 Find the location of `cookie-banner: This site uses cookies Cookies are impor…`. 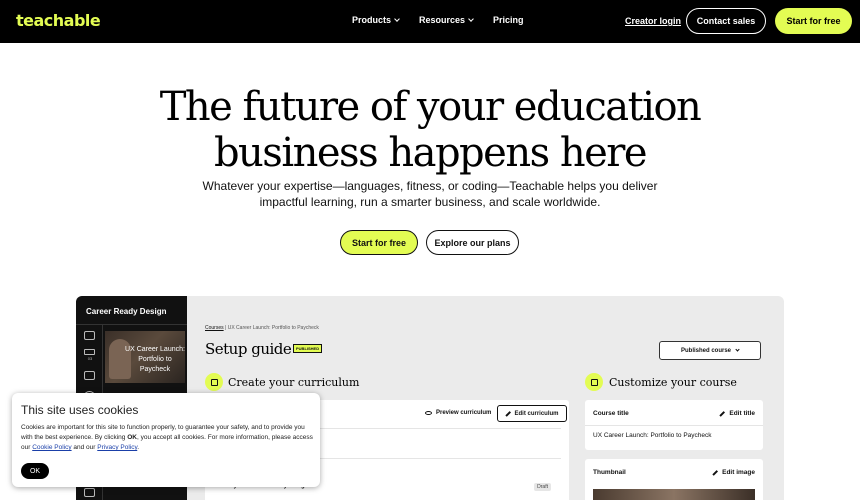

cookie-banner: This site uses cookies Cookies are impor… is located at coordinates (166, 440).